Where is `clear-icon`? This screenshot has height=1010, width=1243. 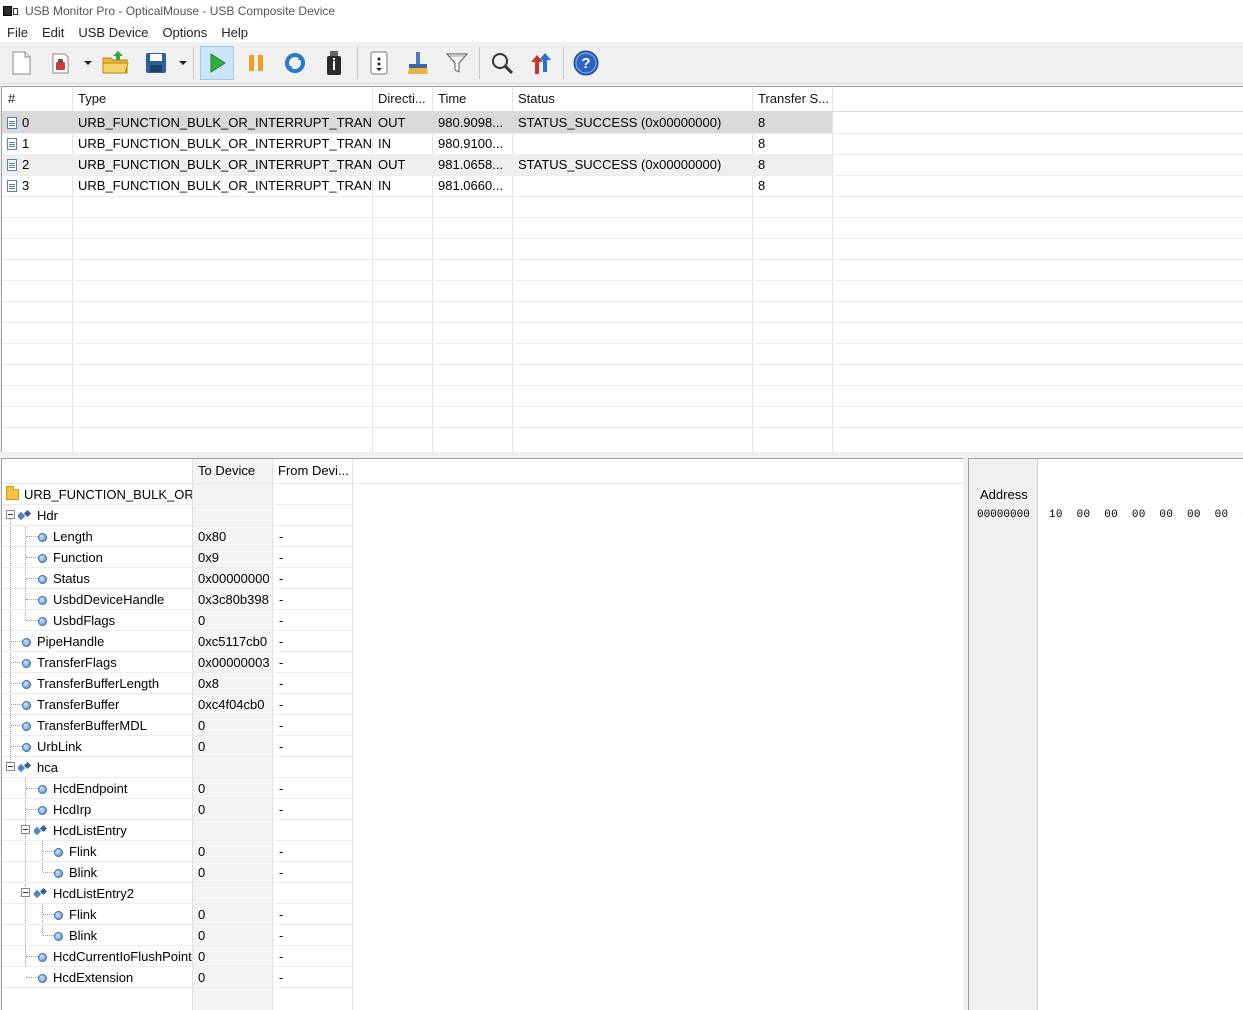
clear-icon is located at coordinates (418, 63).